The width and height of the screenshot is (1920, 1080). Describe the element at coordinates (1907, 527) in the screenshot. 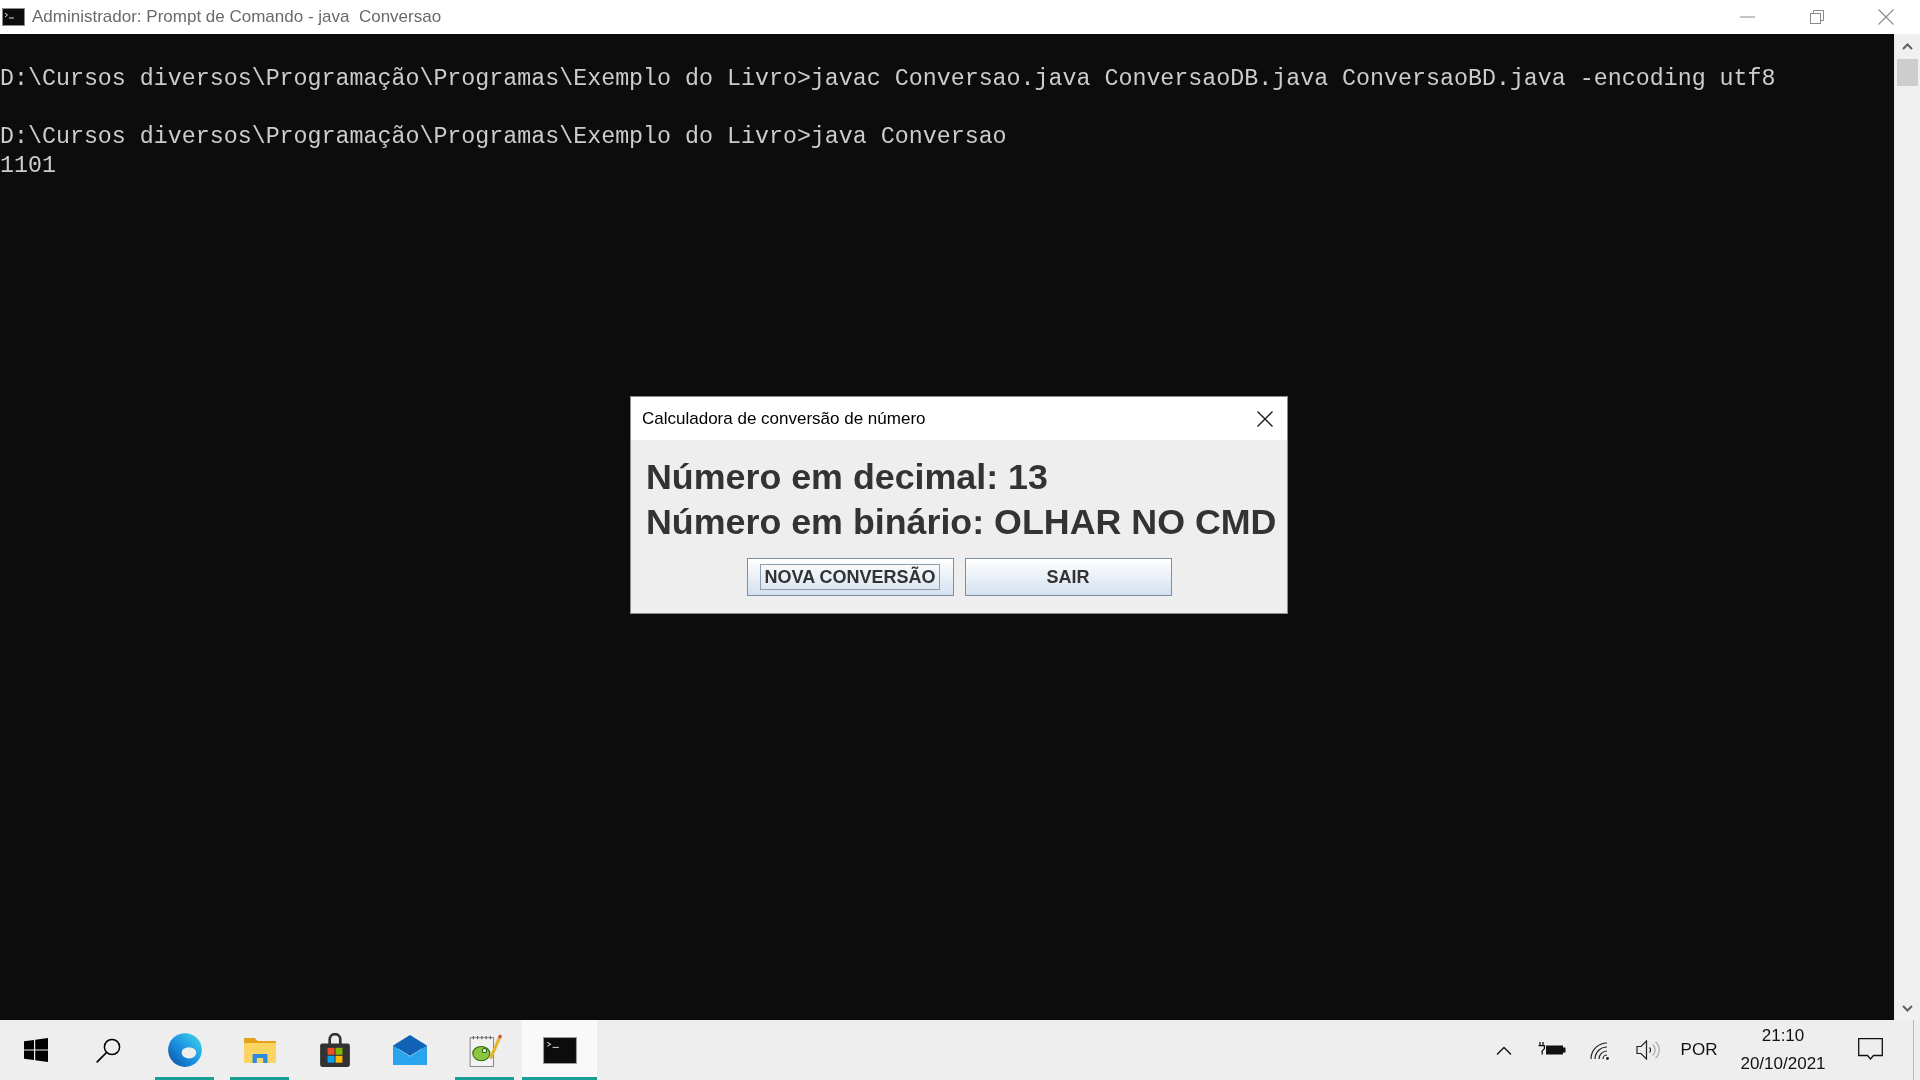

I see `scrollbar` at that location.